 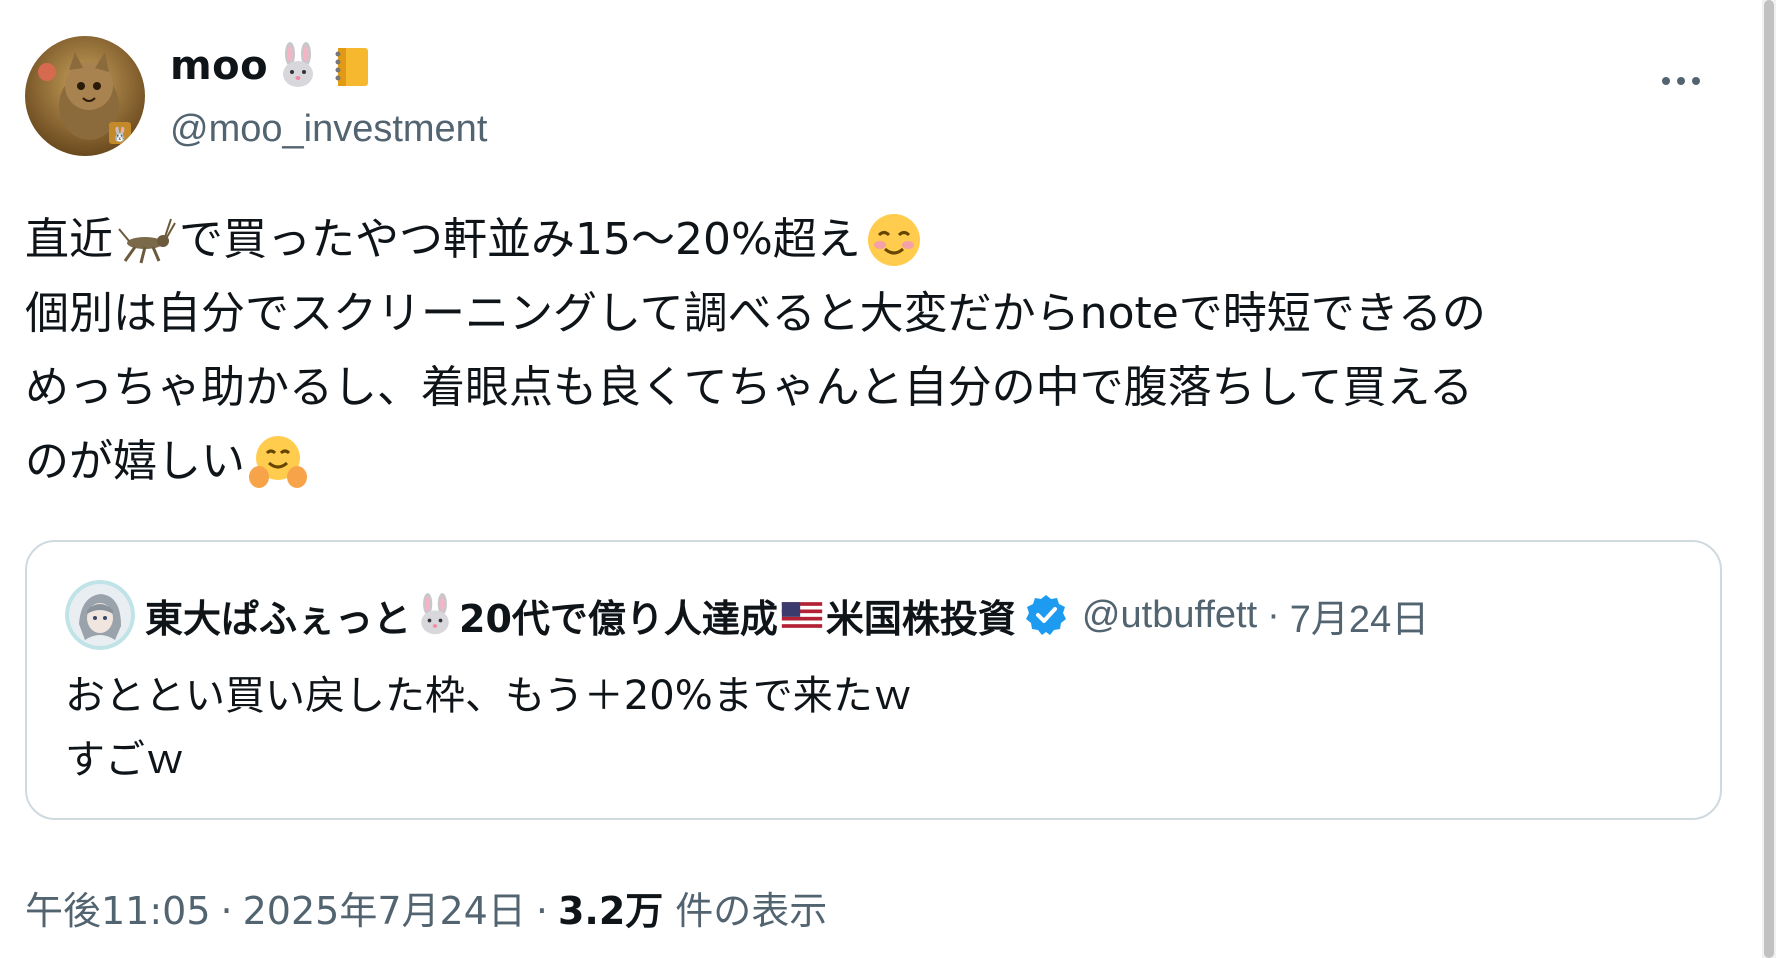 What do you see at coordinates (328, 129) in the screenshot?
I see `author-handle: @moo_investment` at bounding box center [328, 129].